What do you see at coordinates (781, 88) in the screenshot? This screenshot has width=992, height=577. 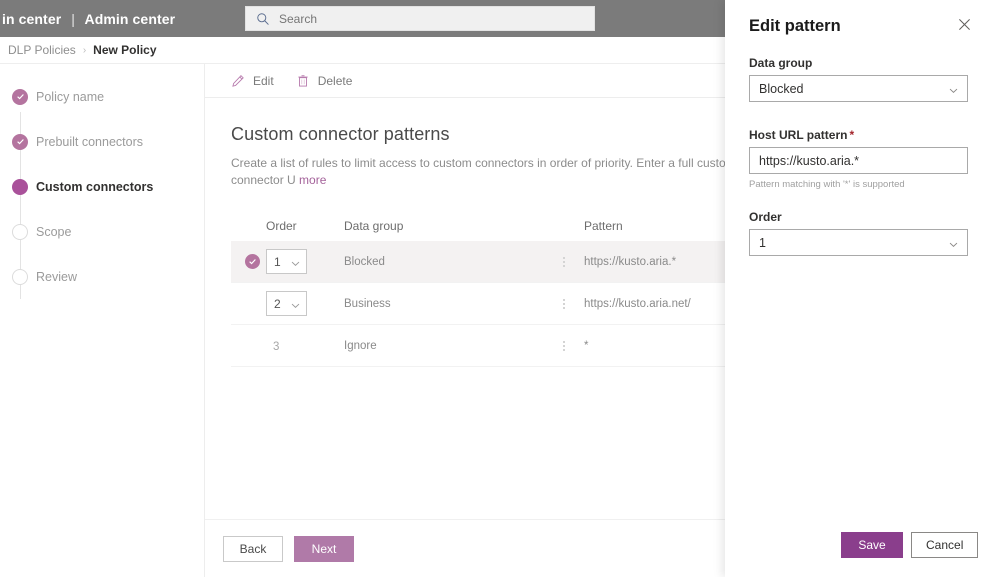 I see `data-group-value: Blocked` at bounding box center [781, 88].